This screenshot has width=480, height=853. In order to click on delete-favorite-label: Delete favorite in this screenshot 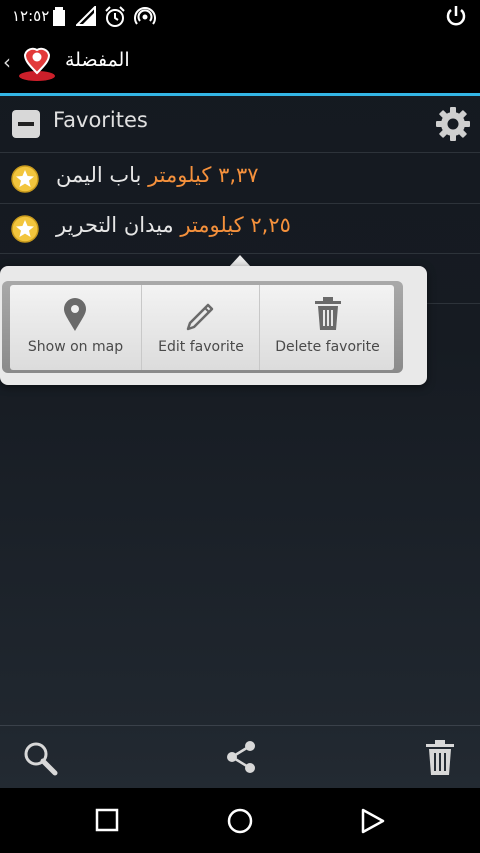, I will do `click(327, 347)`.